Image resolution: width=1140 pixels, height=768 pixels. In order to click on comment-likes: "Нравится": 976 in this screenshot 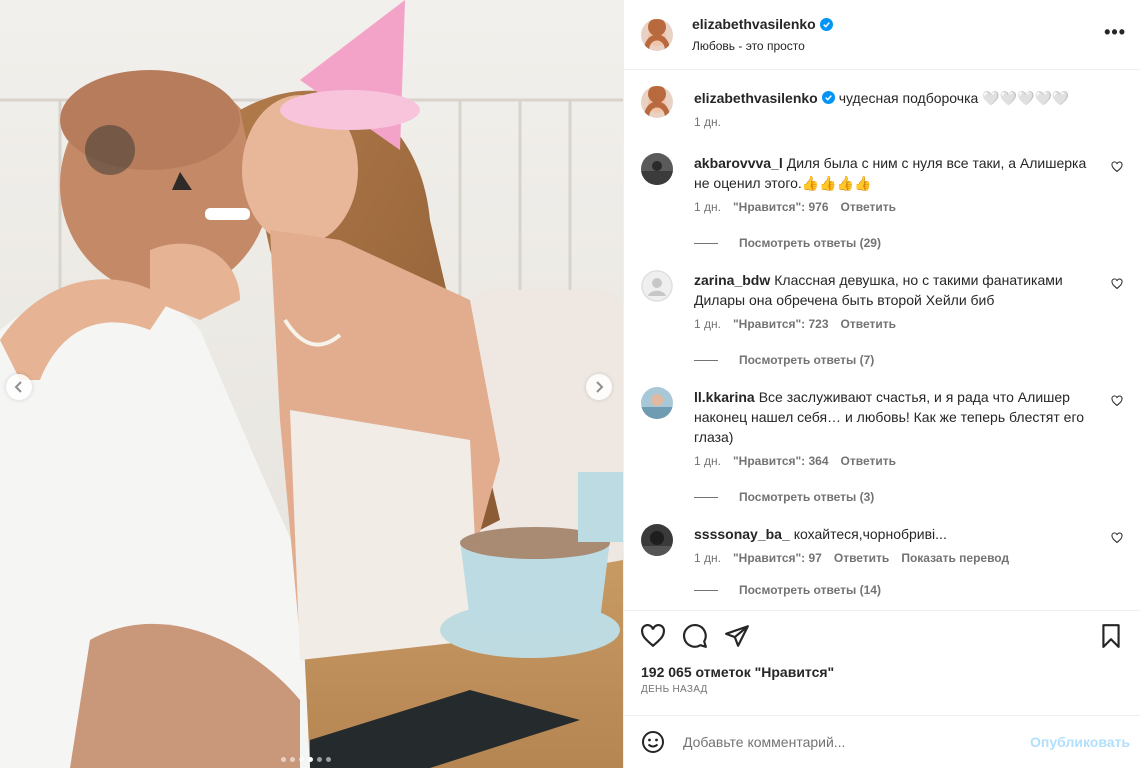, I will do `click(781, 207)`.